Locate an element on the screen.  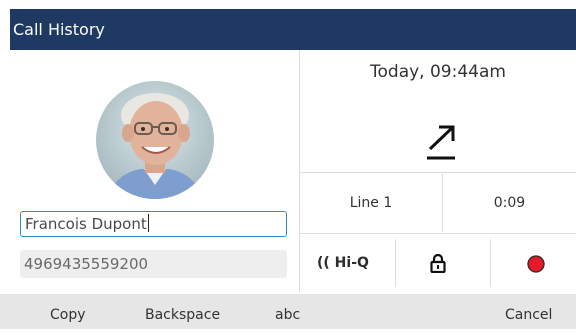
text-cursor is located at coordinates (148, 223).